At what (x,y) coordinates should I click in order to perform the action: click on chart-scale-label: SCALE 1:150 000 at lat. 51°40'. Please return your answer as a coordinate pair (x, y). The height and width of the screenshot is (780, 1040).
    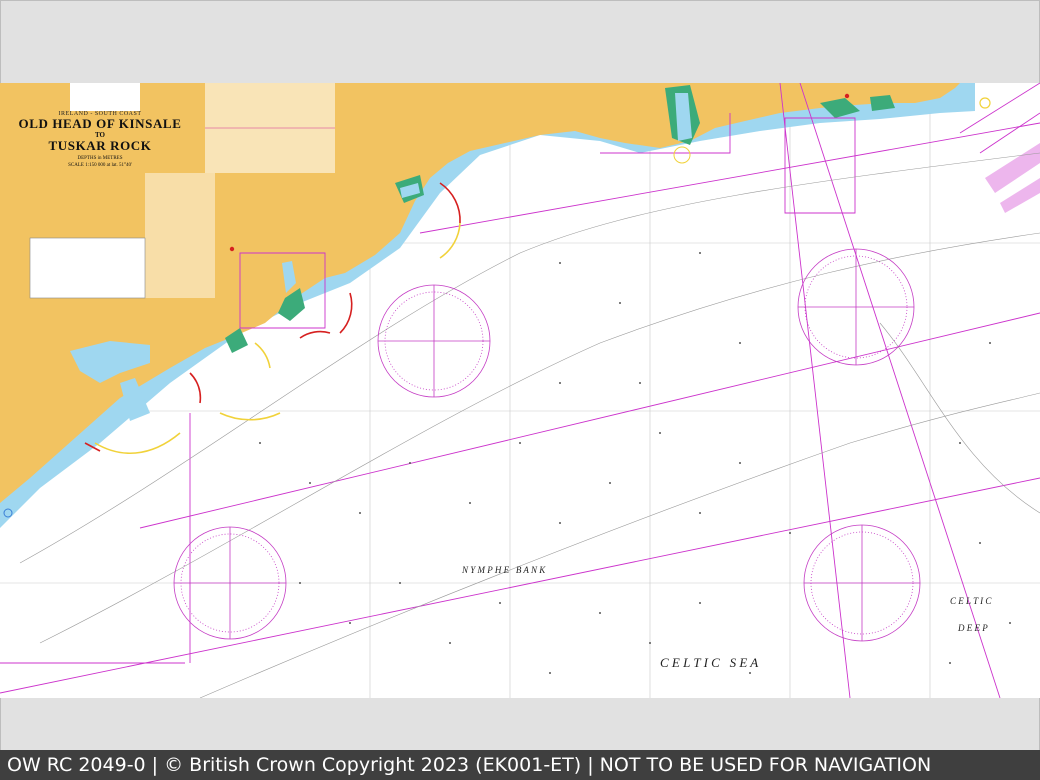
    Looking at the image, I should click on (100, 165).